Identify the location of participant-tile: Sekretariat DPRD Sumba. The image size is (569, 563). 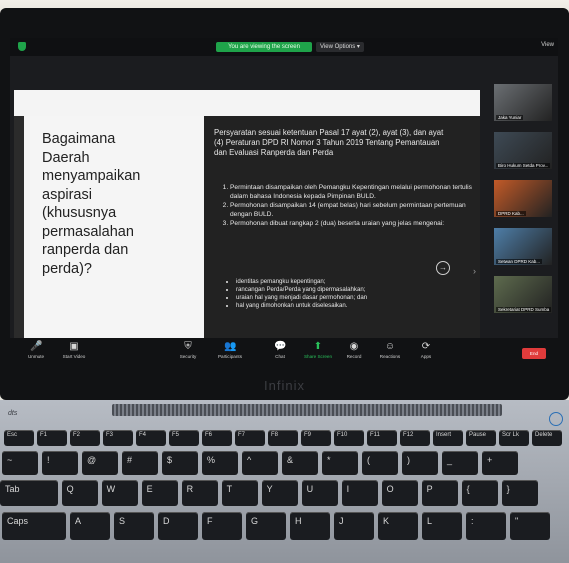
(523, 294).